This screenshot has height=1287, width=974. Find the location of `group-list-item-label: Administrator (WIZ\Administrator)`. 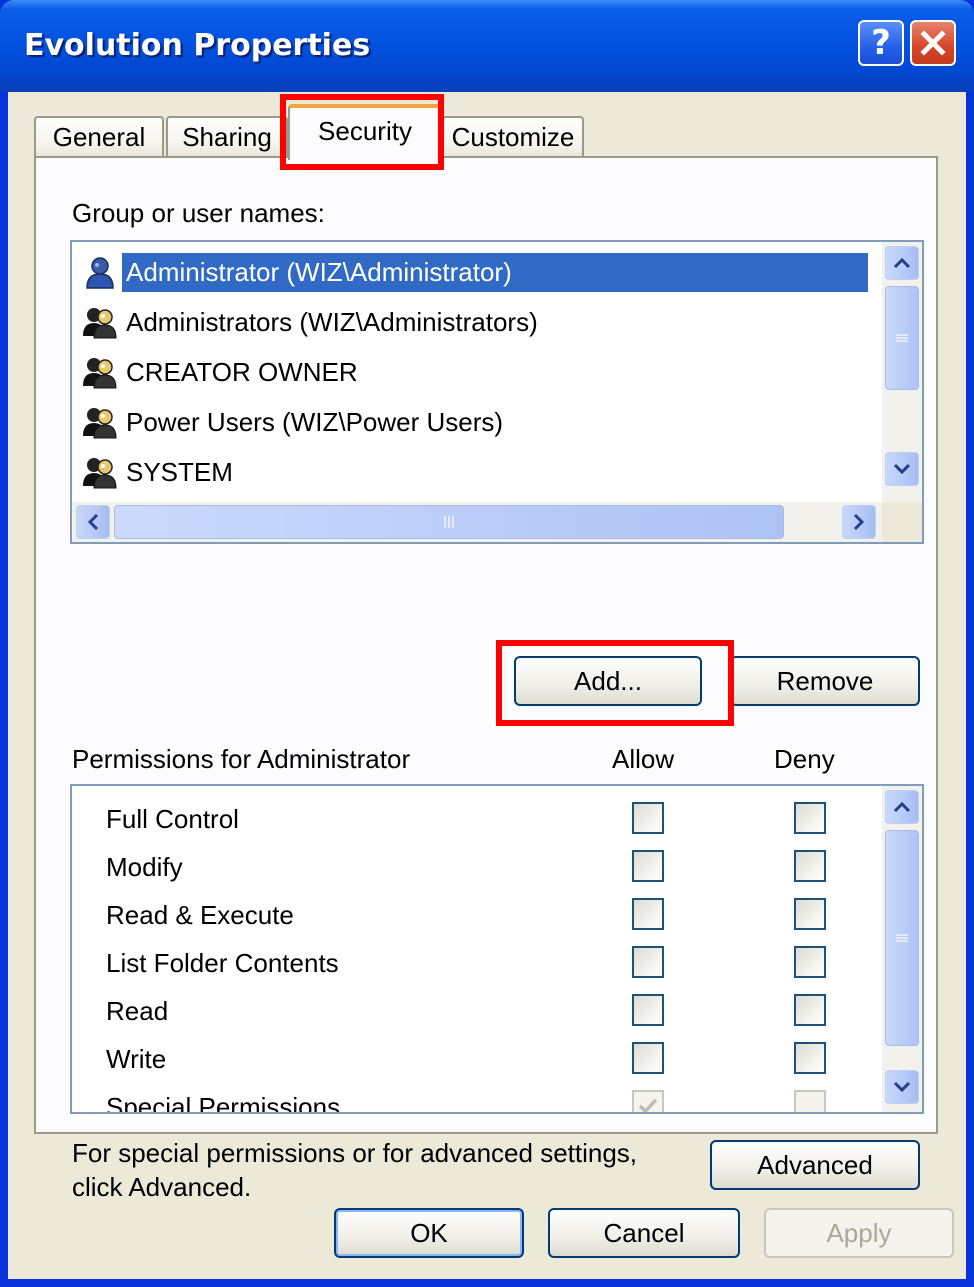

group-list-item-label: Administrator (WIZ\Administrator) is located at coordinates (495, 272).